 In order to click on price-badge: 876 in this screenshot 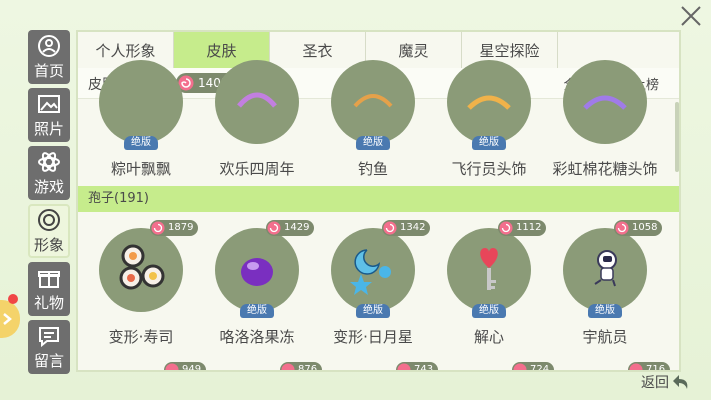, I will do `click(301, 367)`.